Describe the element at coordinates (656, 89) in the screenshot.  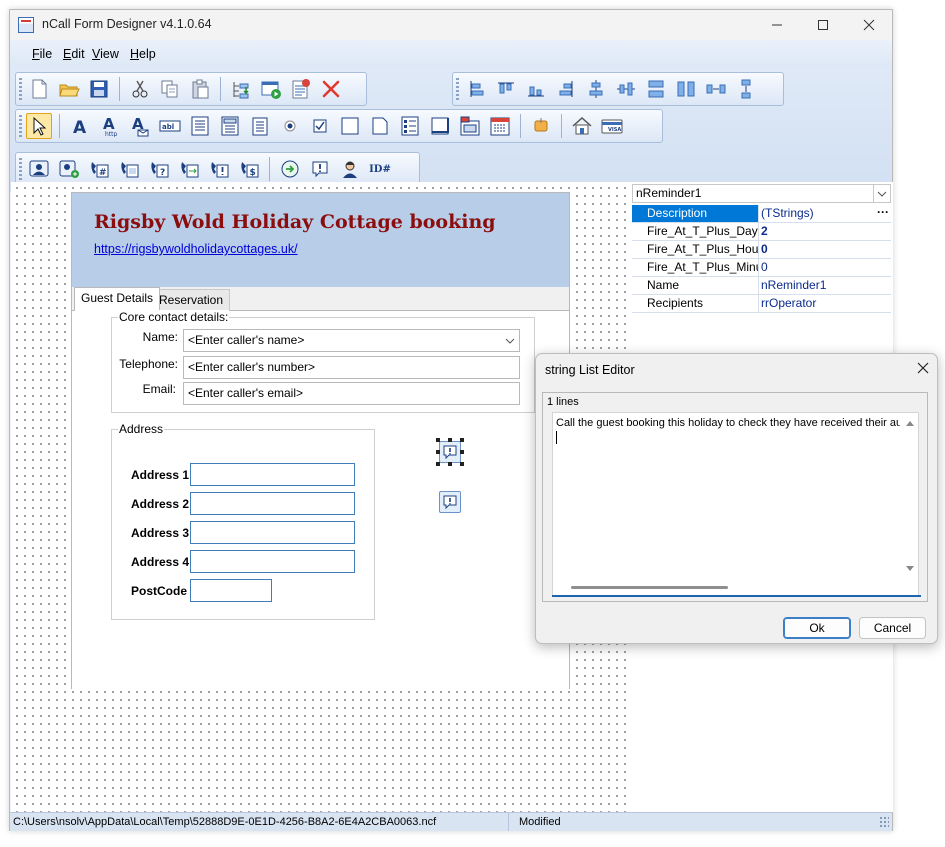
I see `same-width-icon` at that location.